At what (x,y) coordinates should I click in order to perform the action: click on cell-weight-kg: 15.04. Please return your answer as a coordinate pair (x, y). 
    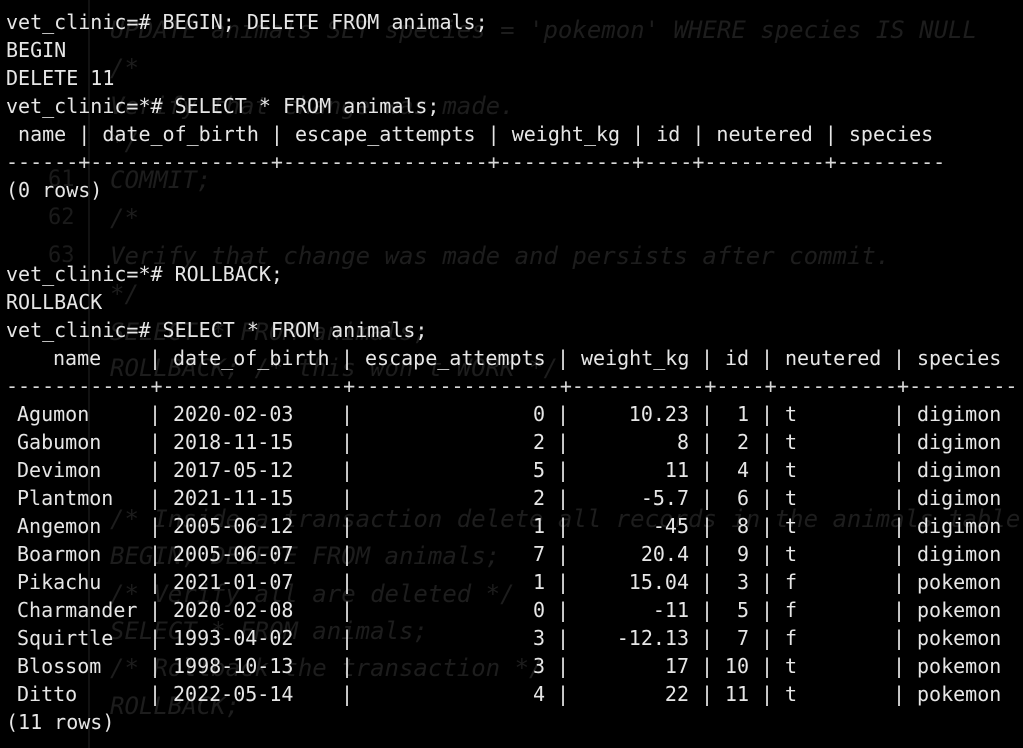
    Looking at the image, I should click on (658, 582).